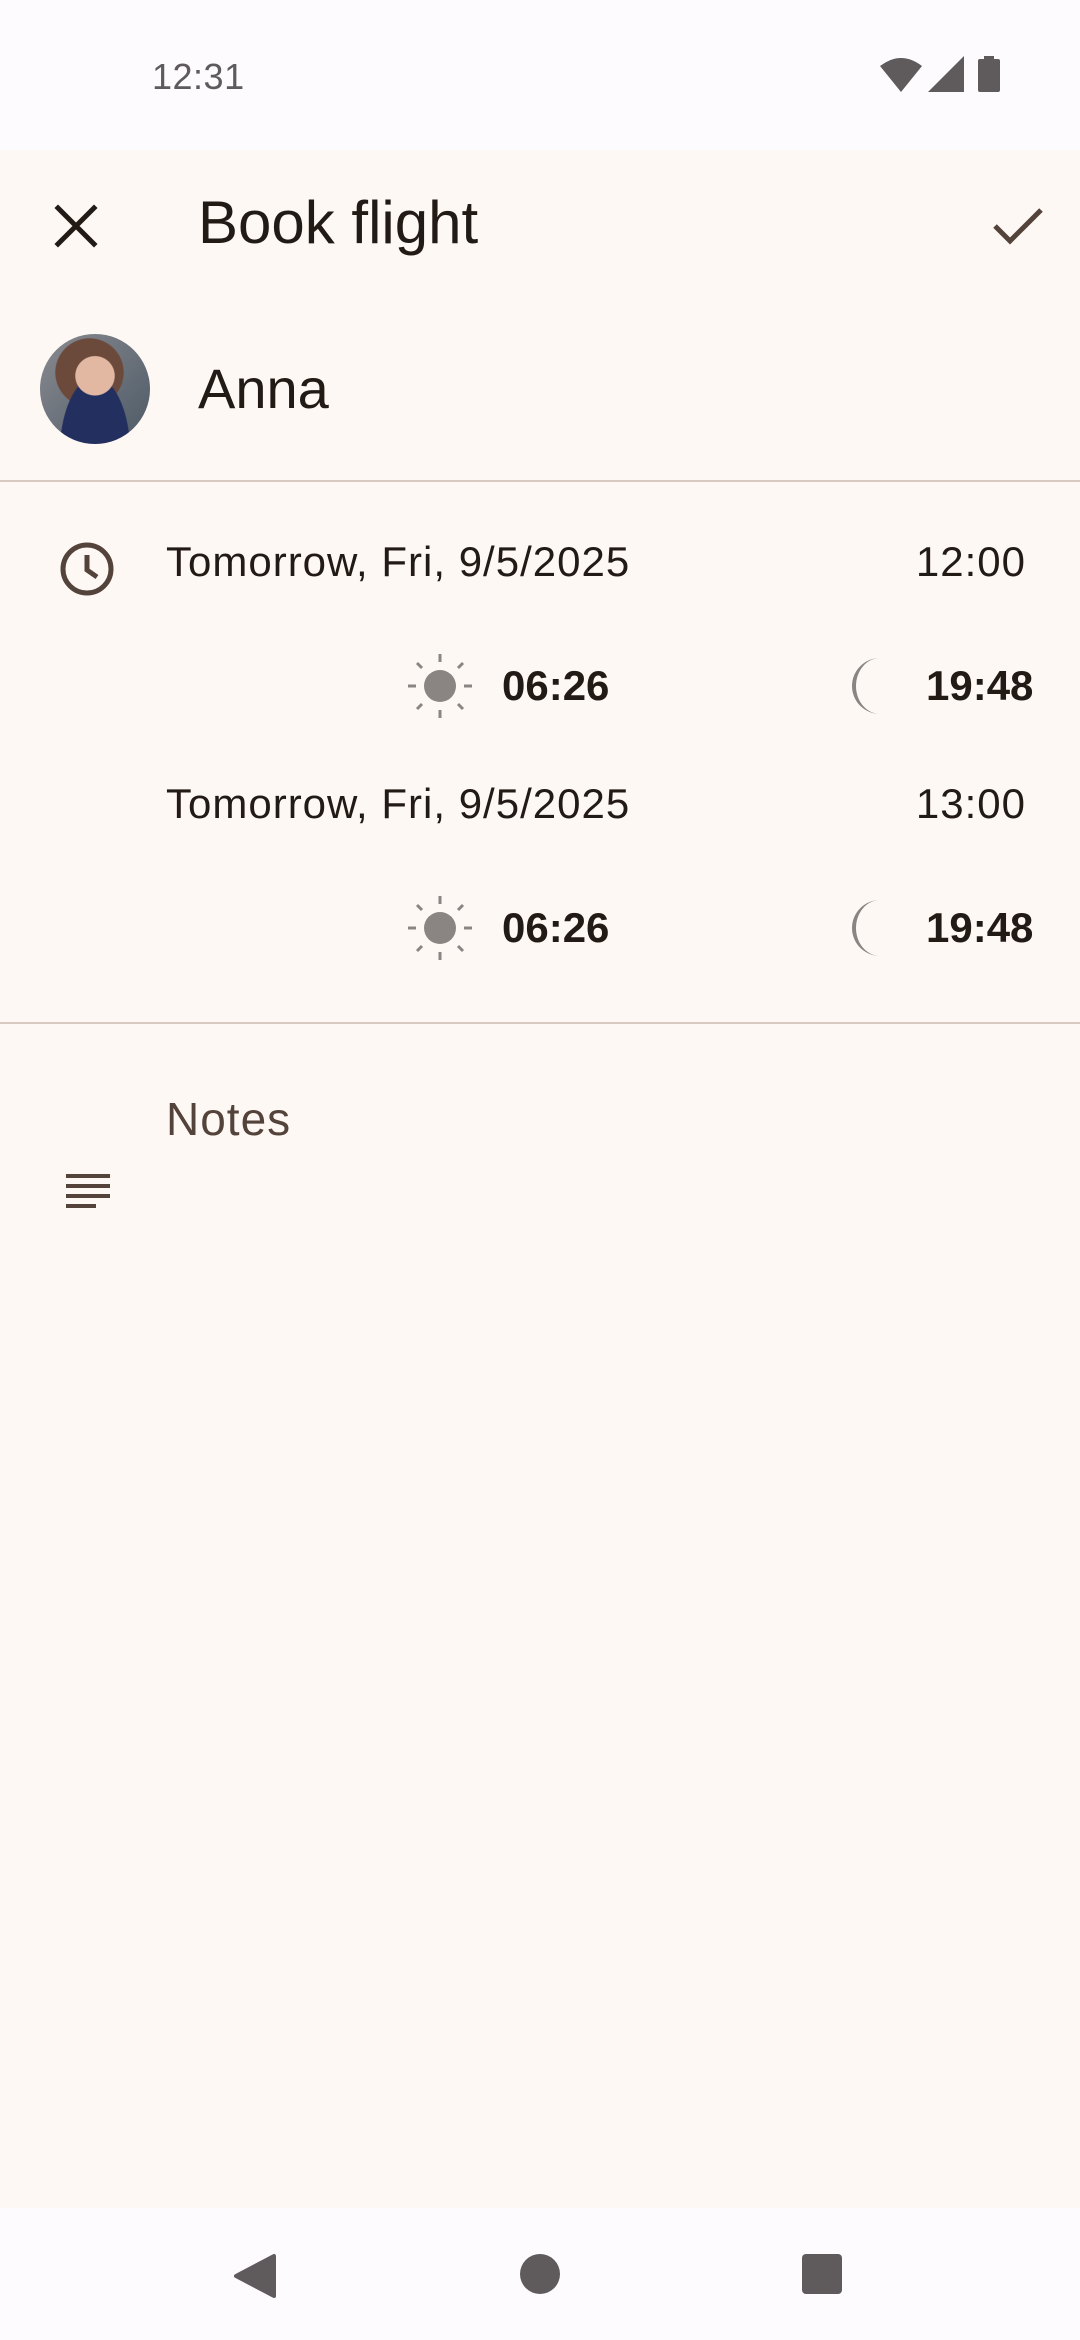  I want to click on notes-icon, so click(88, 1191).